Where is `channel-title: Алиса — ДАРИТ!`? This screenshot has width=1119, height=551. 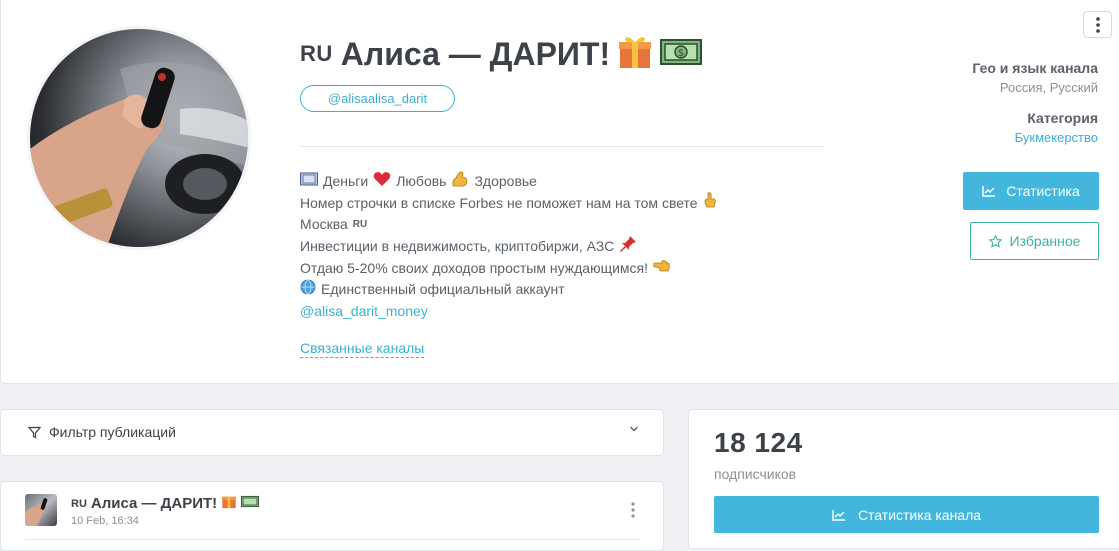
channel-title: Алиса — ДАРИТ! is located at coordinates (475, 53).